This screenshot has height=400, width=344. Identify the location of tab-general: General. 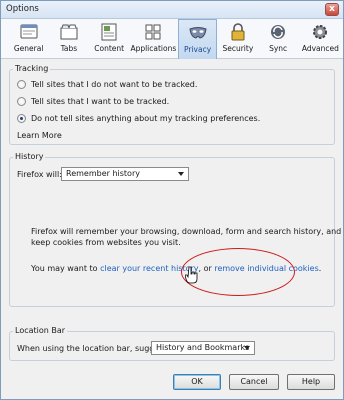
(28, 39).